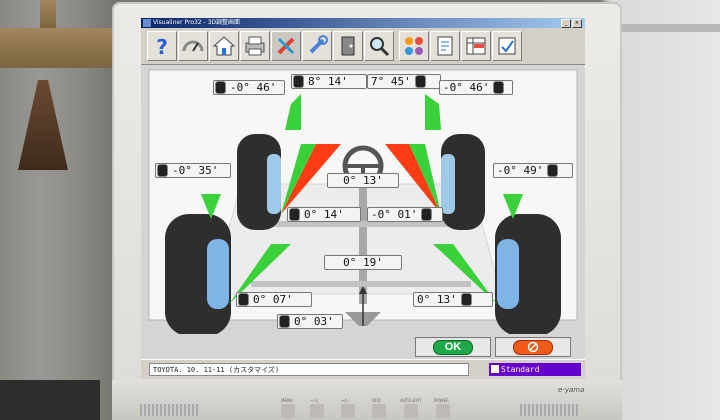  I want to click on front-right-camber-value: -0° 46', so click(466, 87).